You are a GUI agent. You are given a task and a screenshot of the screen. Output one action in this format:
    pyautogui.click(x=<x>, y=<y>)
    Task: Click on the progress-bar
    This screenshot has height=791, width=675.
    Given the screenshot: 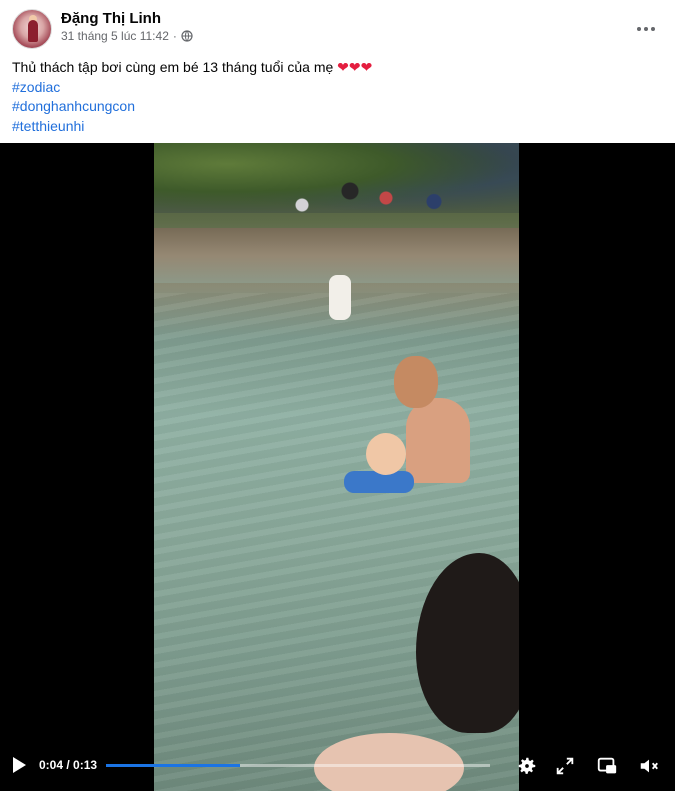 What is the action you would take?
    pyautogui.click(x=298, y=765)
    